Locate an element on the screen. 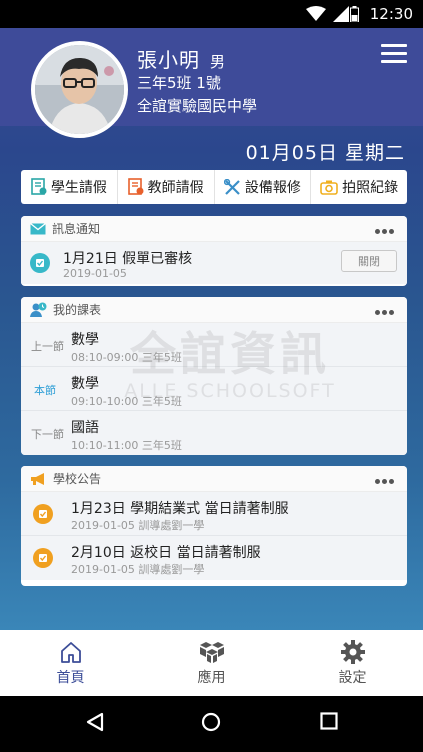 The image size is (423, 752). student-class: 三年5班 1號 is located at coordinates (179, 83).